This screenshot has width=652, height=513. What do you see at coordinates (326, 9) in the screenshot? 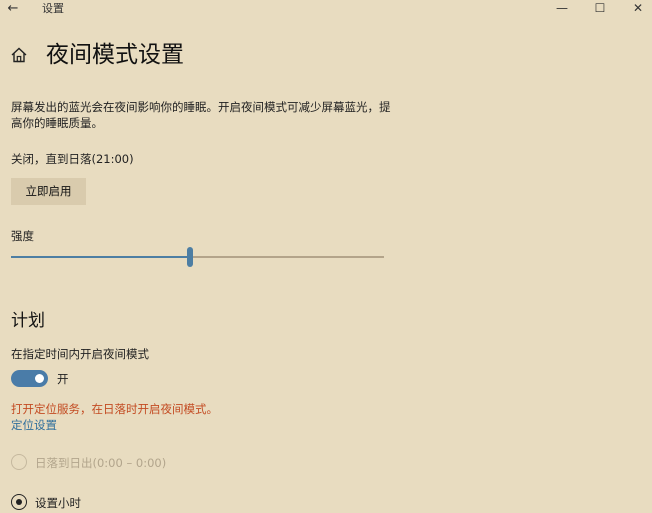
I see `title-bar: ← 设置 — ☐ ✕` at bounding box center [326, 9].